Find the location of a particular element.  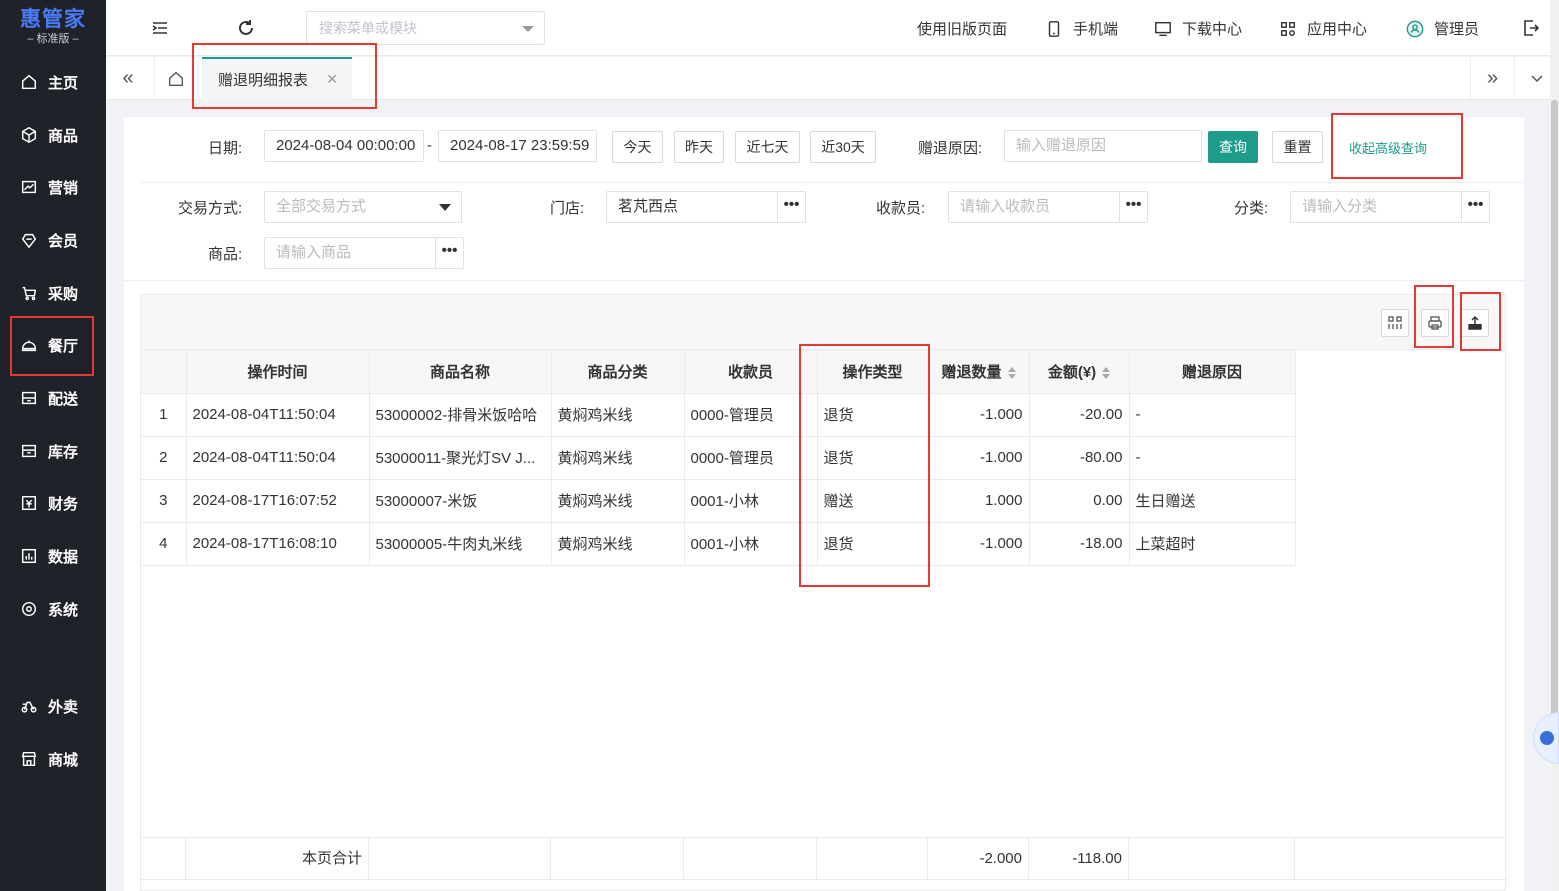

mobile-link: 手机端 is located at coordinates (1081, 28).